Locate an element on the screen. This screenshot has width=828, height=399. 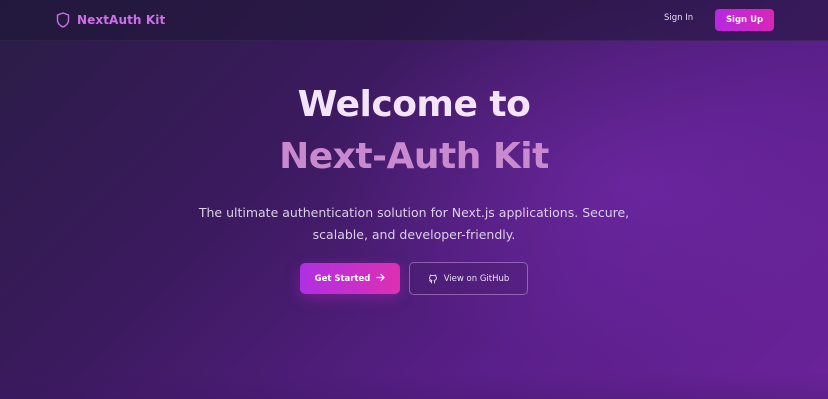
bottom-fade is located at coordinates (414, 385).